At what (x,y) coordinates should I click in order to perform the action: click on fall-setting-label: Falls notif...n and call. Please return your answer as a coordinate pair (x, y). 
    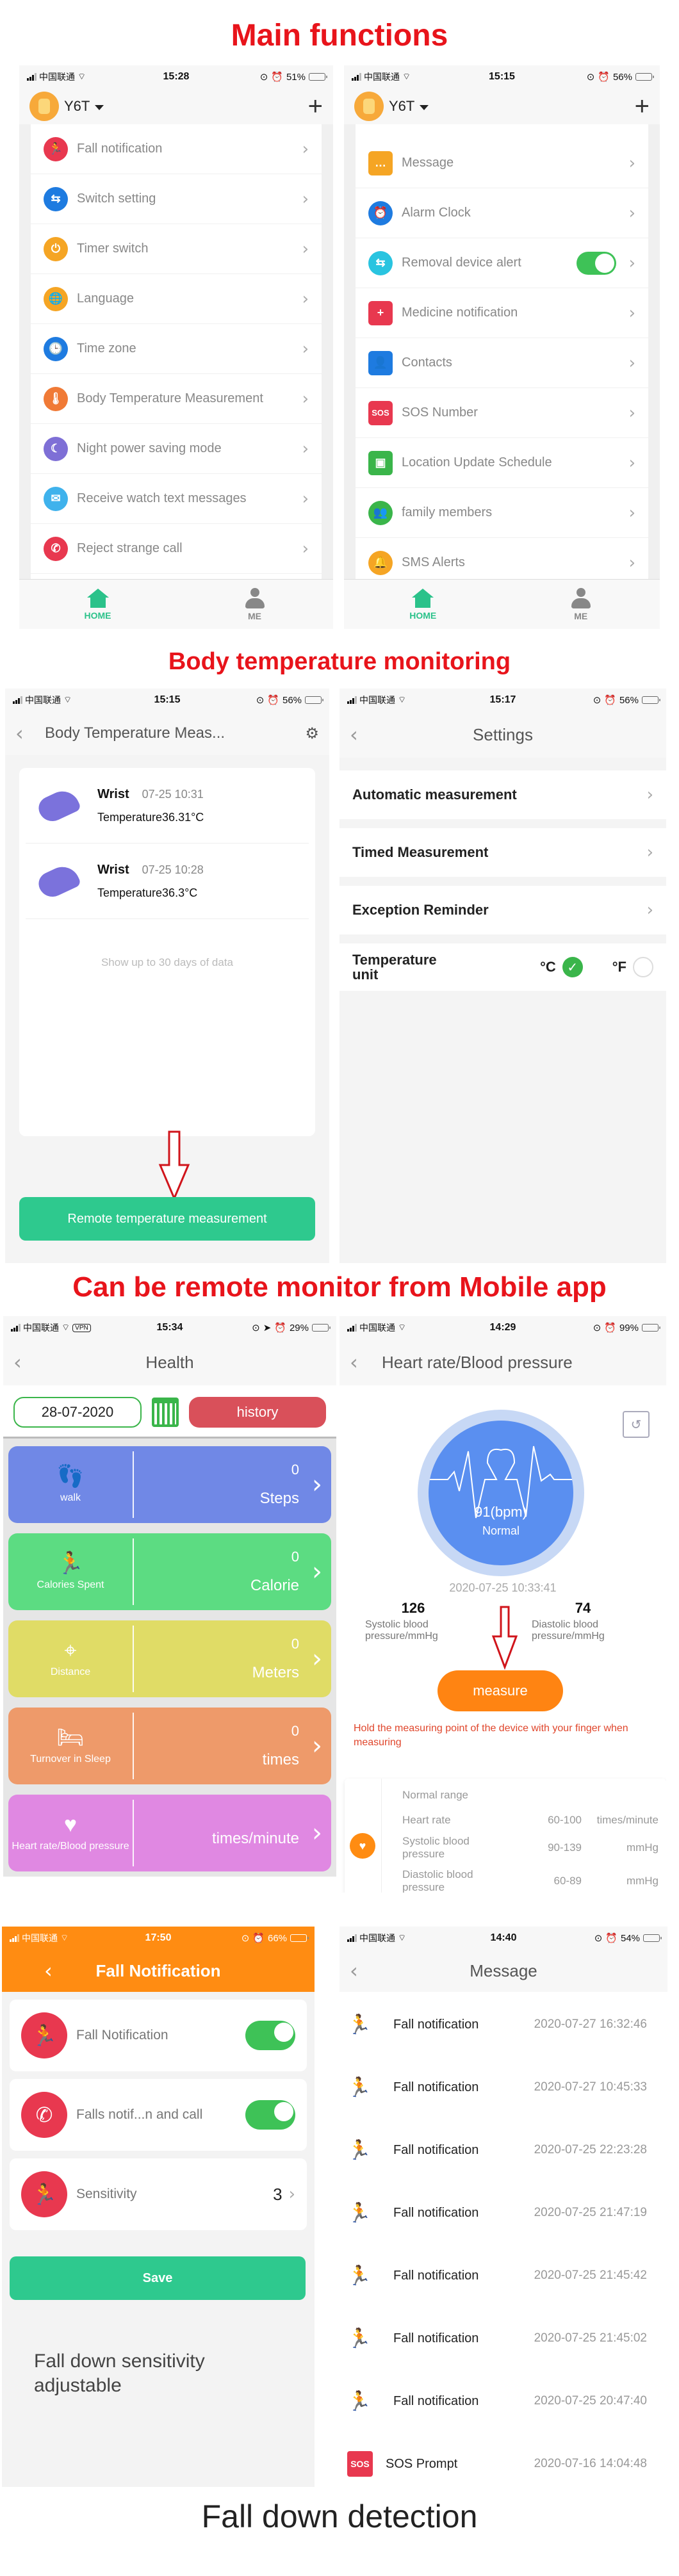
    Looking at the image, I should click on (139, 2114).